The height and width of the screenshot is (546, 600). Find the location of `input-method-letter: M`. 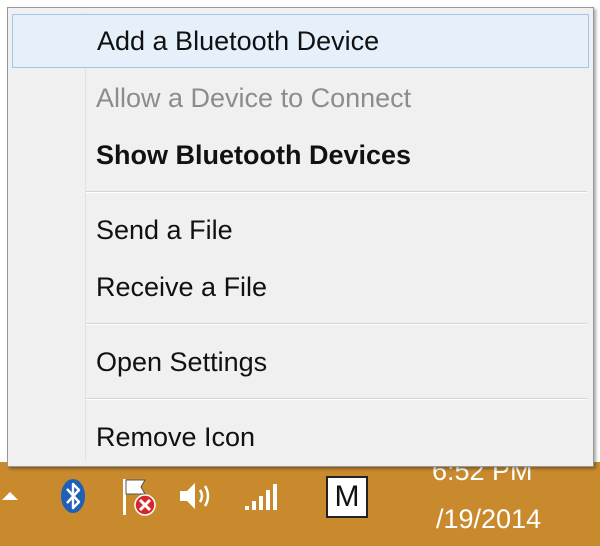

input-method-letter: M is located at coordinates (347, 496).